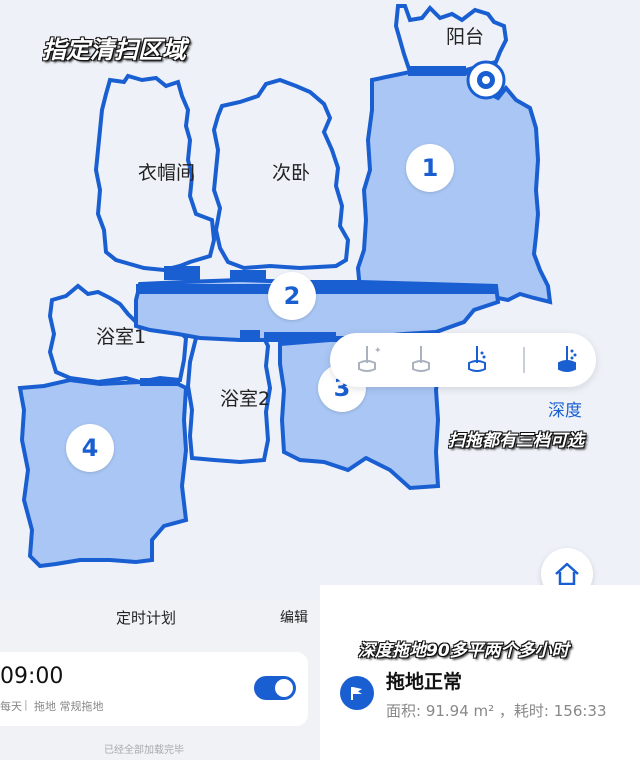  I want to click on result-panel, so click(480, 672).